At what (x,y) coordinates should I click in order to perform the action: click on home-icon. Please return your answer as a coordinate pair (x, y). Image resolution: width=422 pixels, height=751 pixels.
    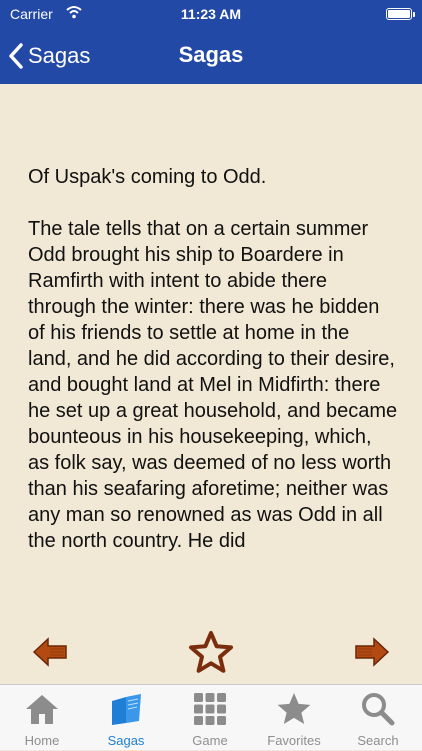
    Looking at the image, I should click on (42, 709).